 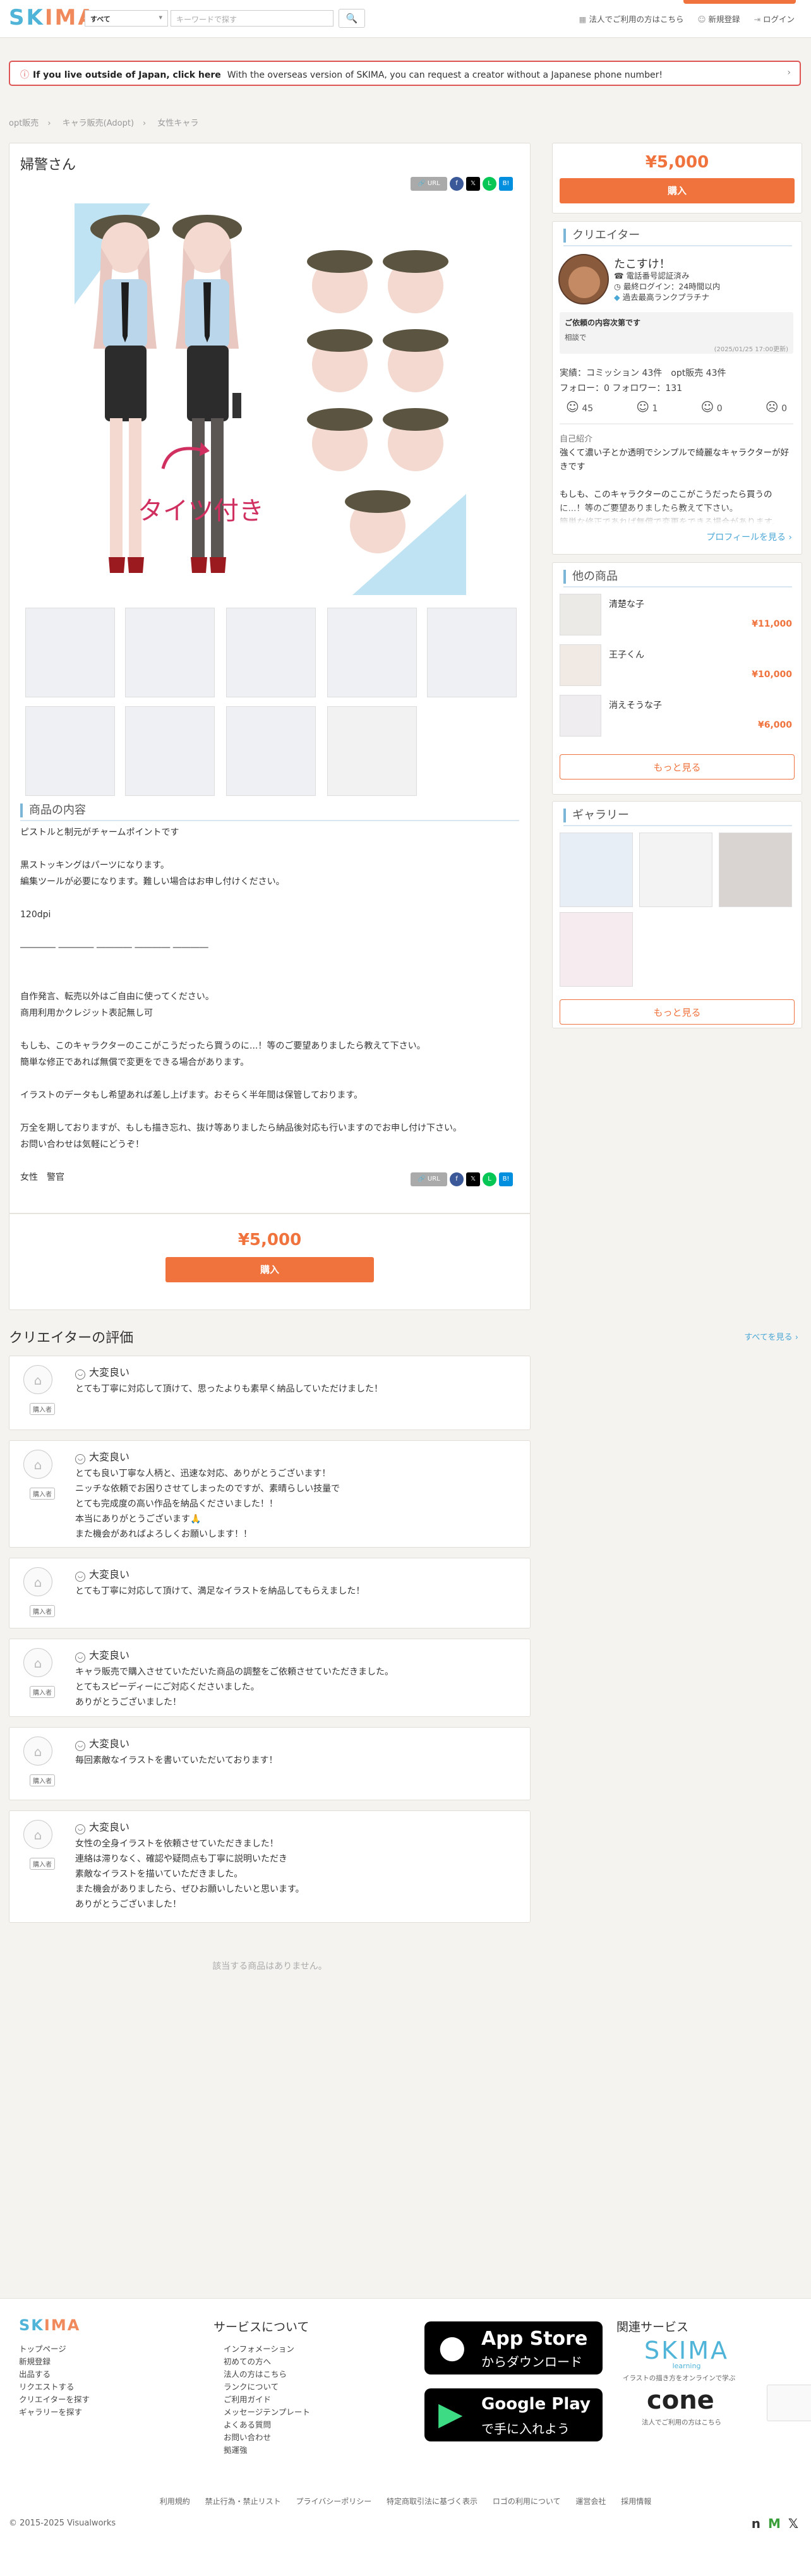 What do you see at coordinates (686, 2353) in the screenshot?
I see `skima-learning-logo: SKIMA learning` at bounding box center [686, 2353].